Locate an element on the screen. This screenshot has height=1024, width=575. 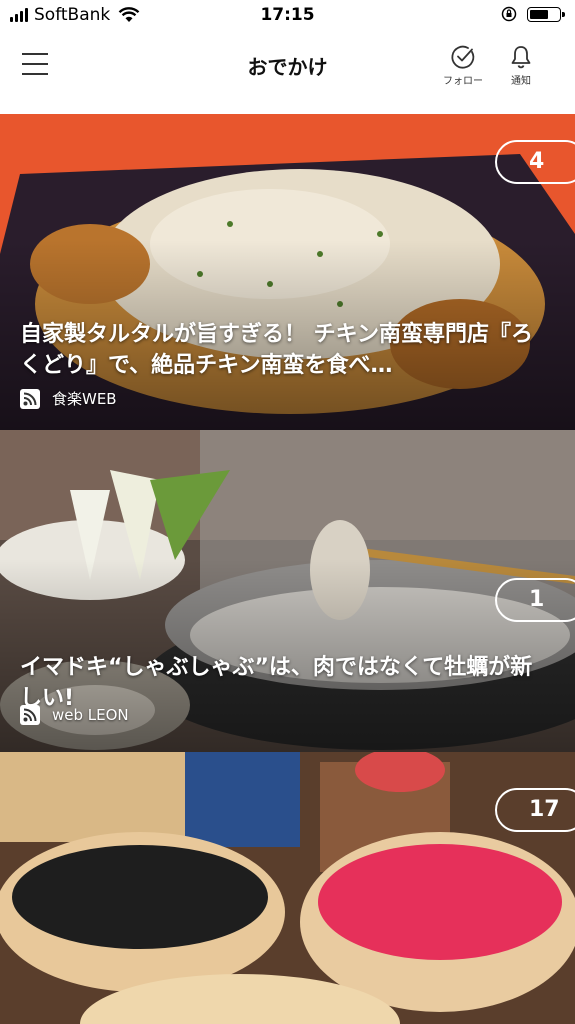
app-header: おでかけ フォロー 通知 is located at coordinates (287, 73).